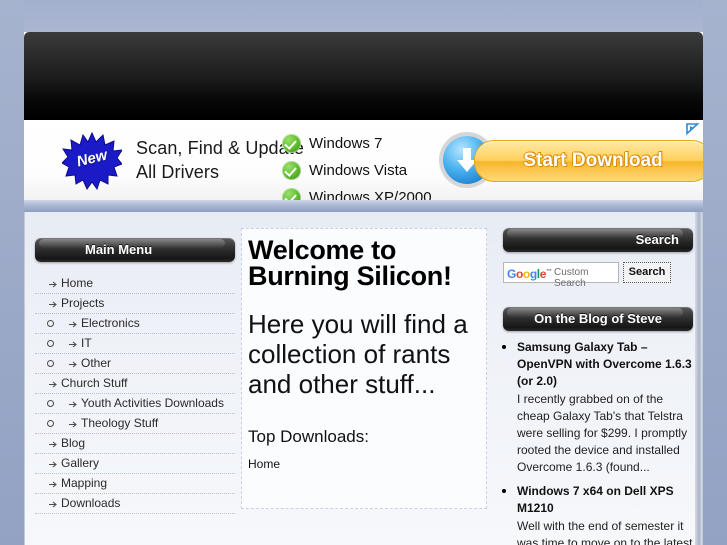  Describe the element at coordinates (698, 378) in the screenshot. I see `content-right-edge` at that location.